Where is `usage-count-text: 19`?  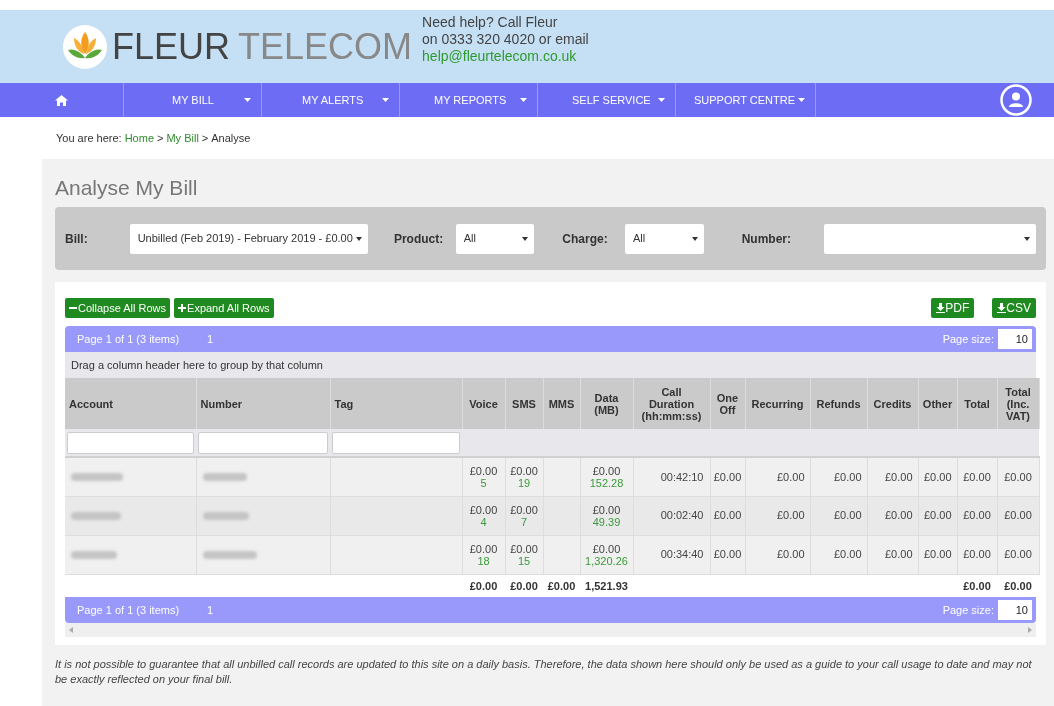 usage-count-text: 19 is located at coordinates (524, 482).